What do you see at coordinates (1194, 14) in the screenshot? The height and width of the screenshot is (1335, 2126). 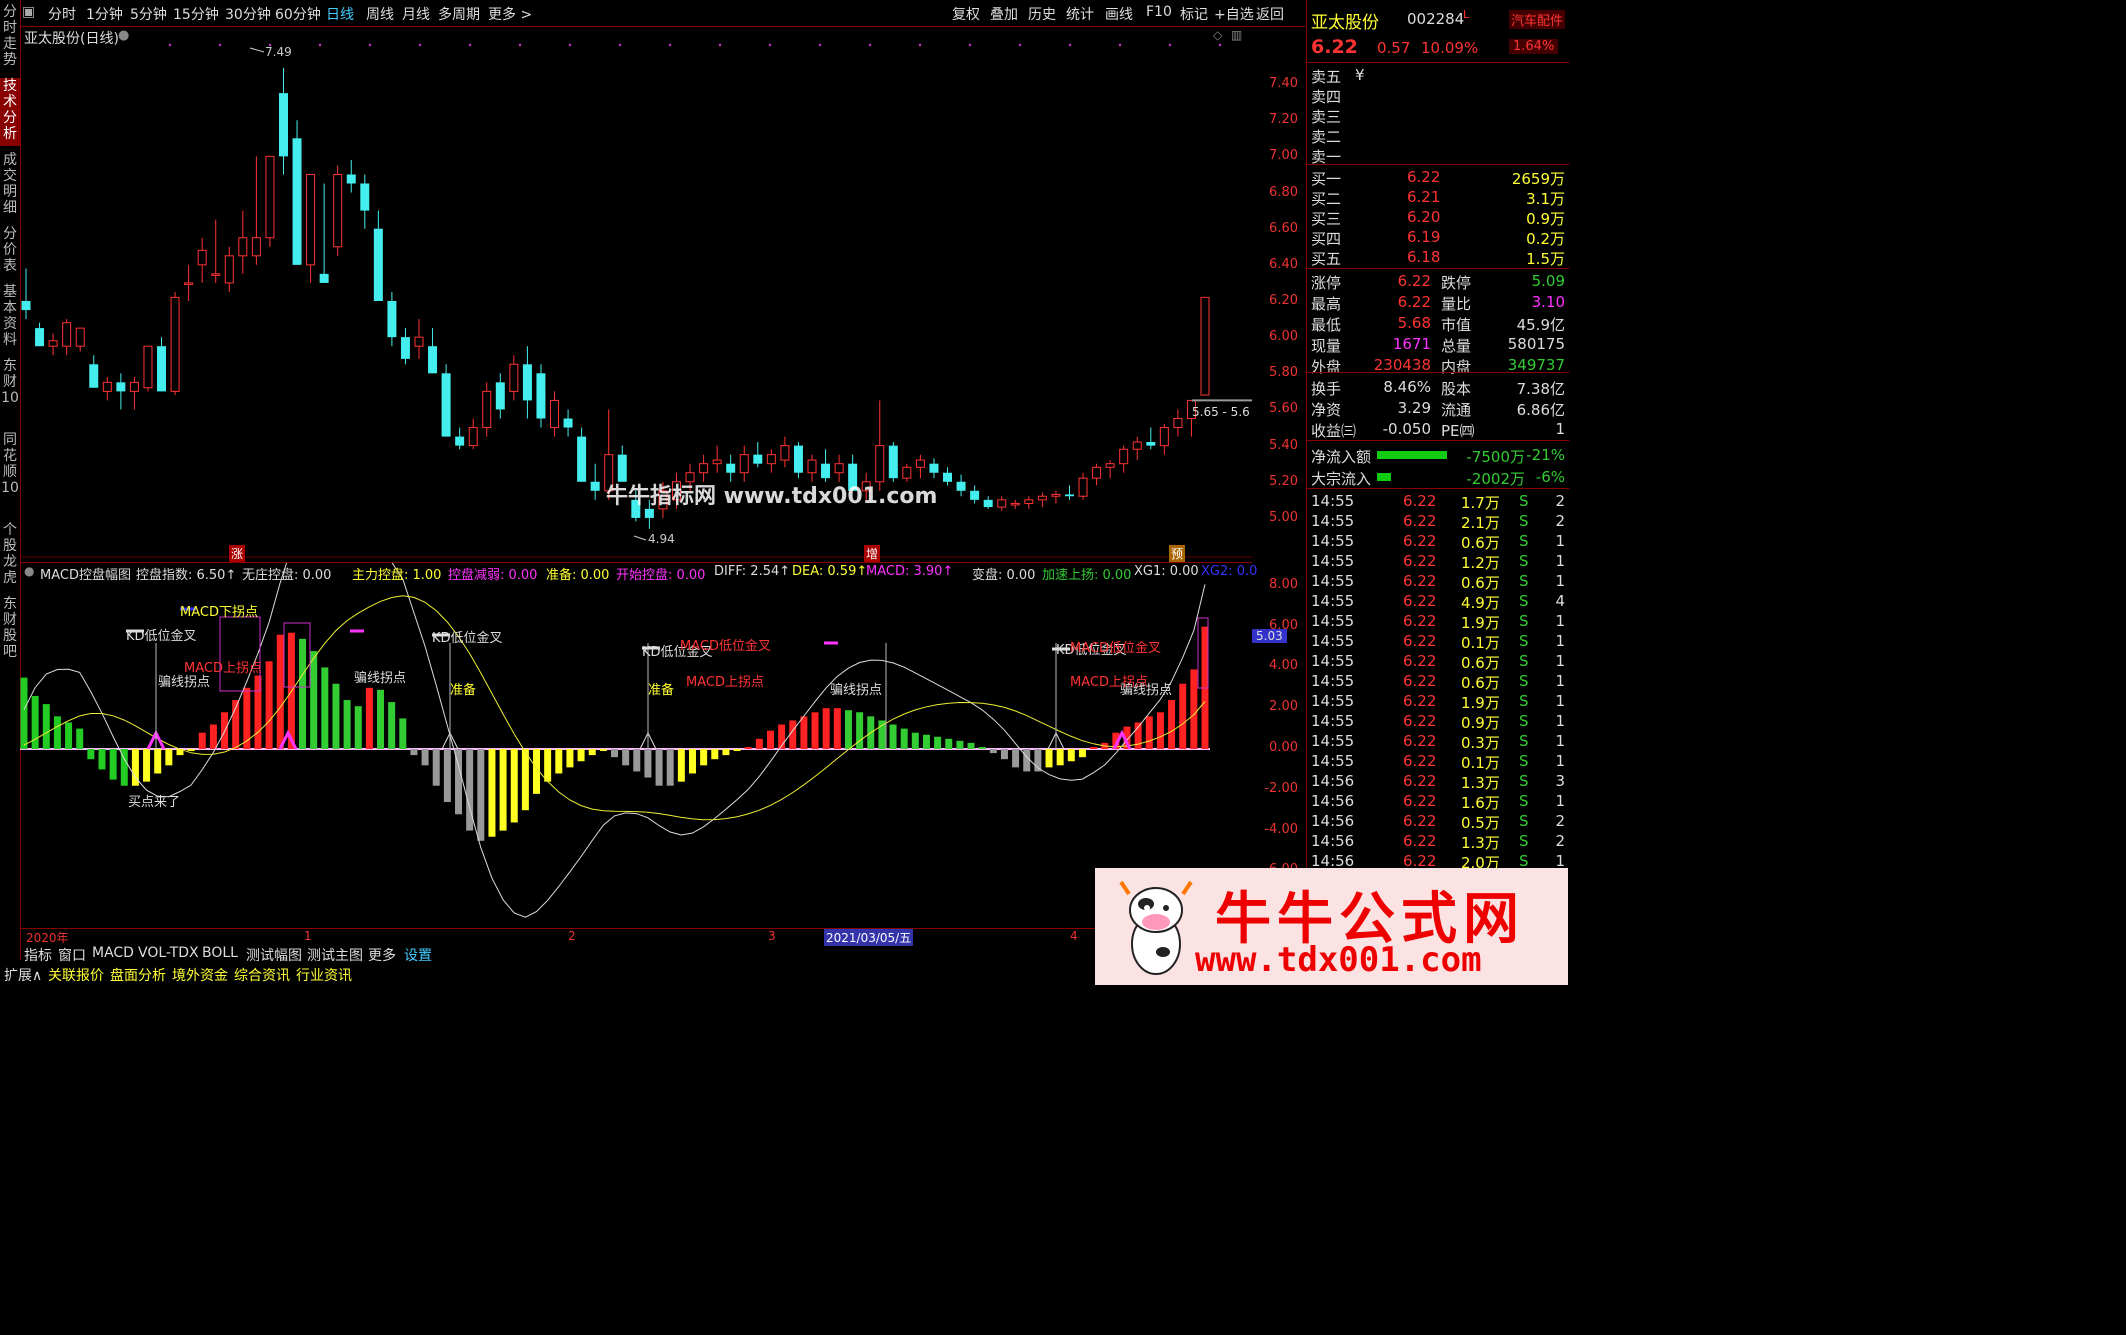 I see `toolbar-action-6: 标记` at bounding box center [1194, 14].